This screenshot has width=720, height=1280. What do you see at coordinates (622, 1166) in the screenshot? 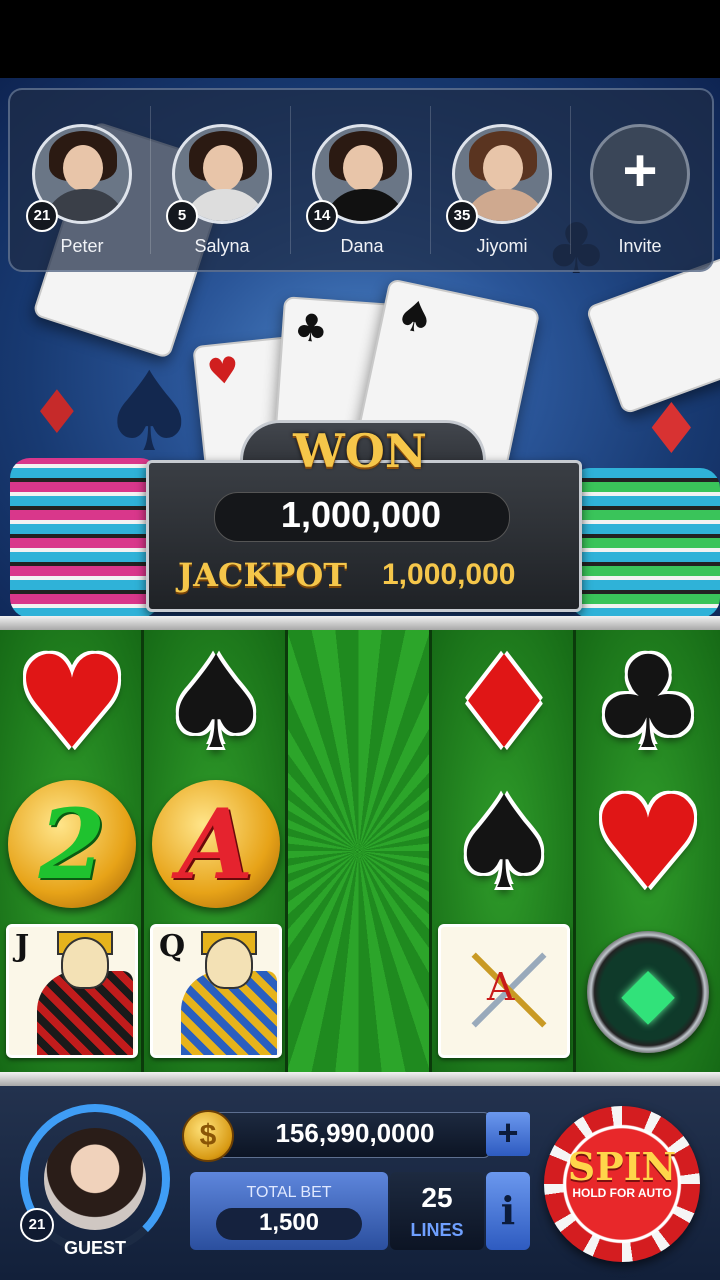
I see `spin-label: SPIN` at bounding box center [622, 1166].